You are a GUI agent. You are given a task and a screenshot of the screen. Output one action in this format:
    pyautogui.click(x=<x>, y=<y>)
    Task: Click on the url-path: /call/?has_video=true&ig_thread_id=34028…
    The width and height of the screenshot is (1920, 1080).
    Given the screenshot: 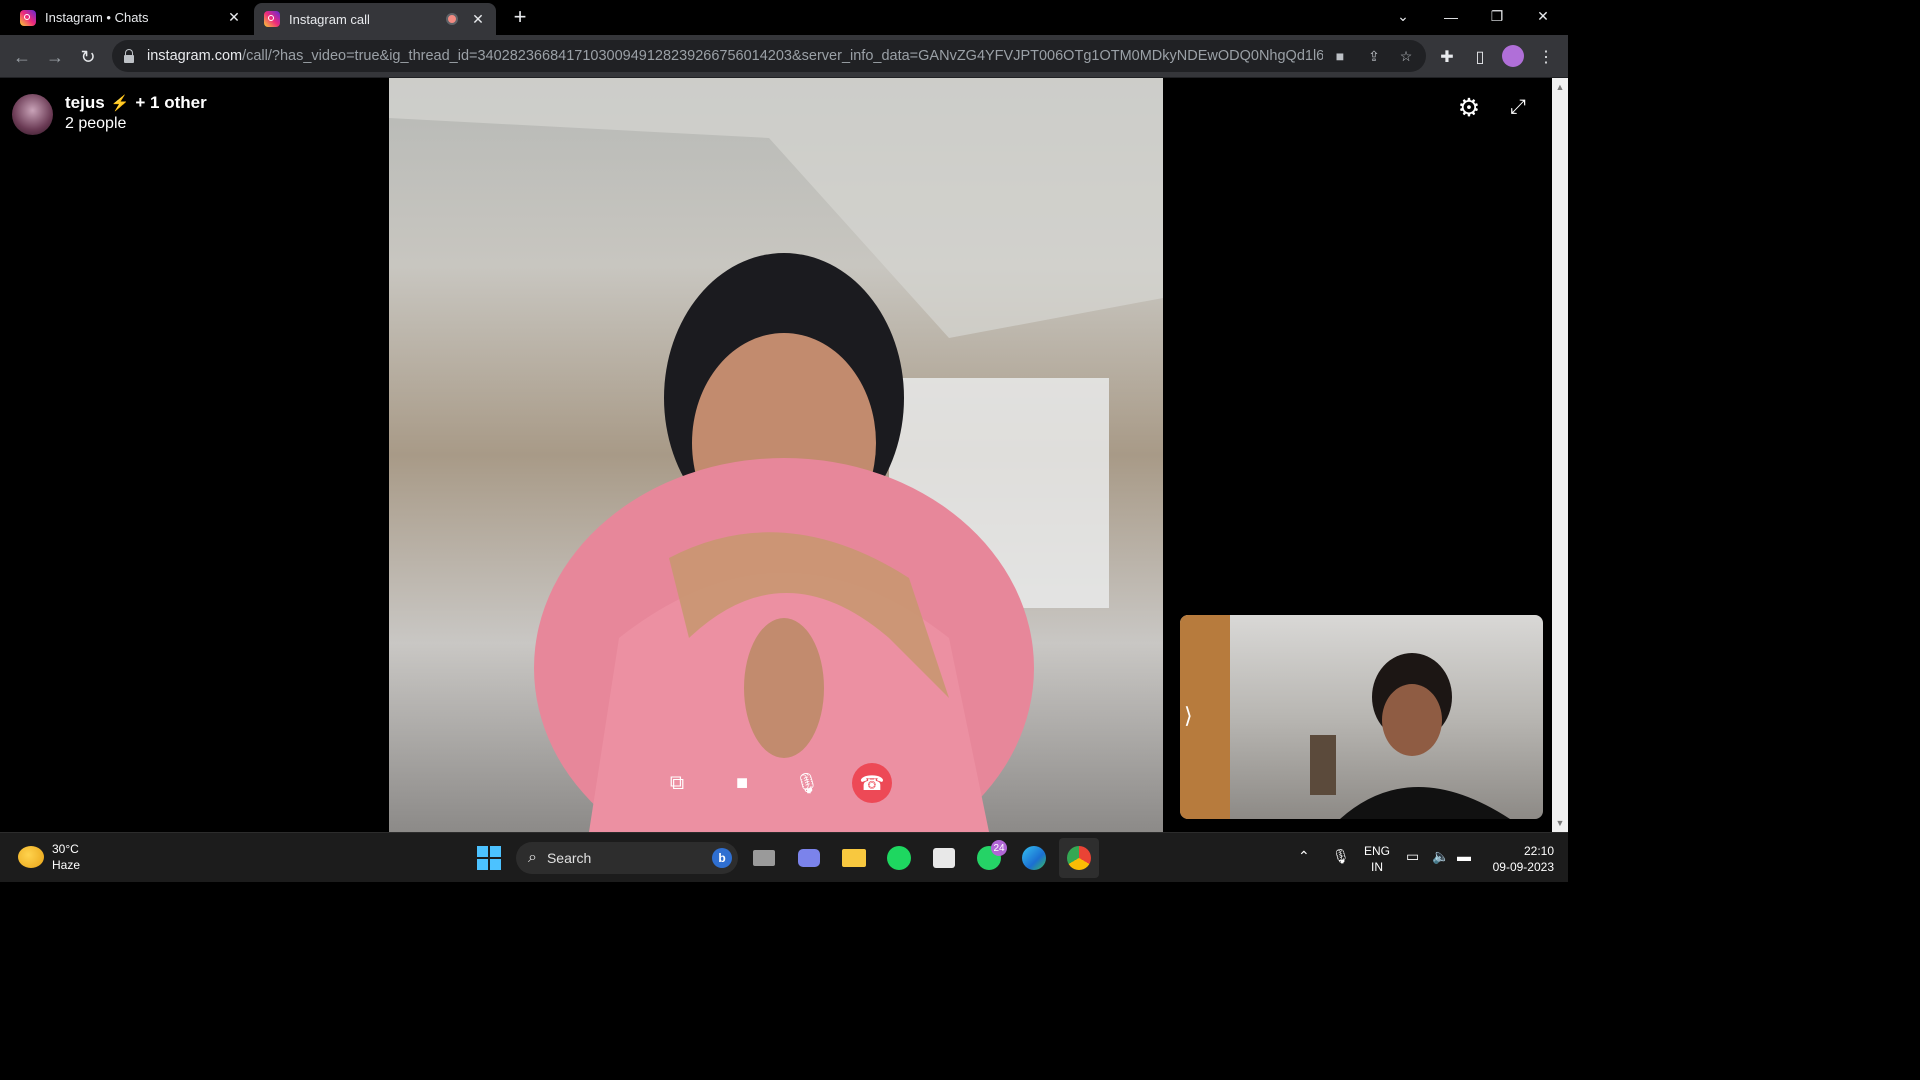 What is the action you would take?
    pyautogui.click(x=782, y=56)
    